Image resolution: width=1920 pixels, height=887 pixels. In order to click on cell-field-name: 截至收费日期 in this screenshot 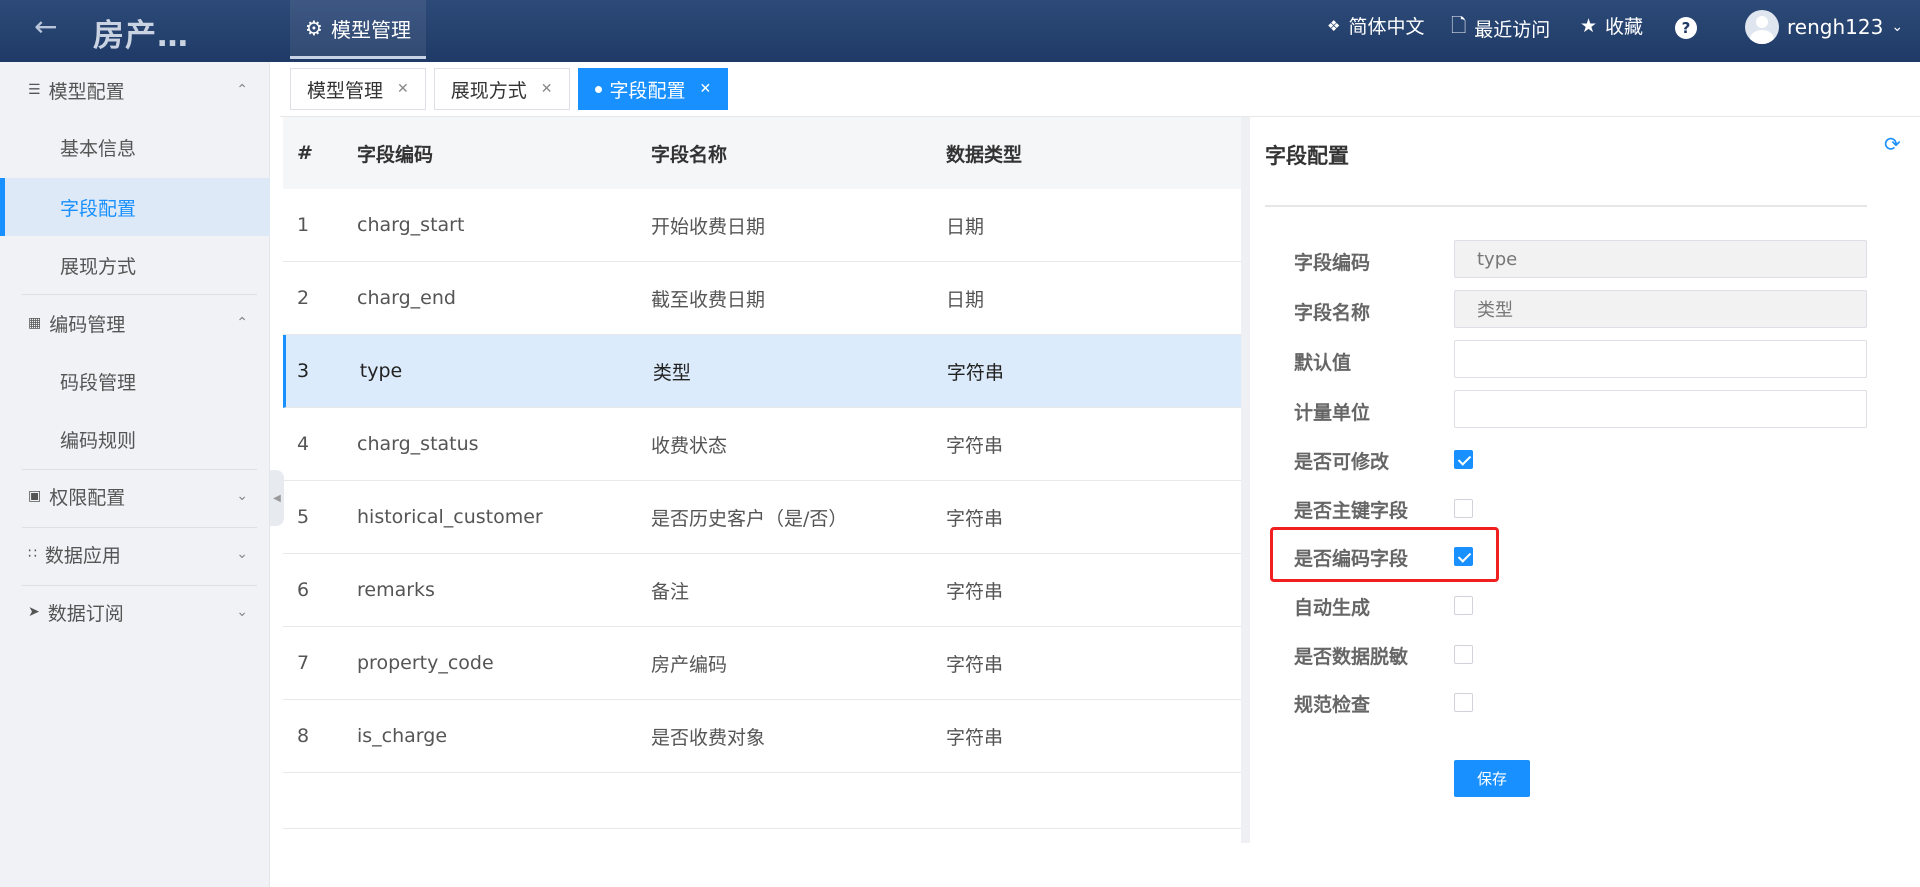, I will do `click(708, 299)`.